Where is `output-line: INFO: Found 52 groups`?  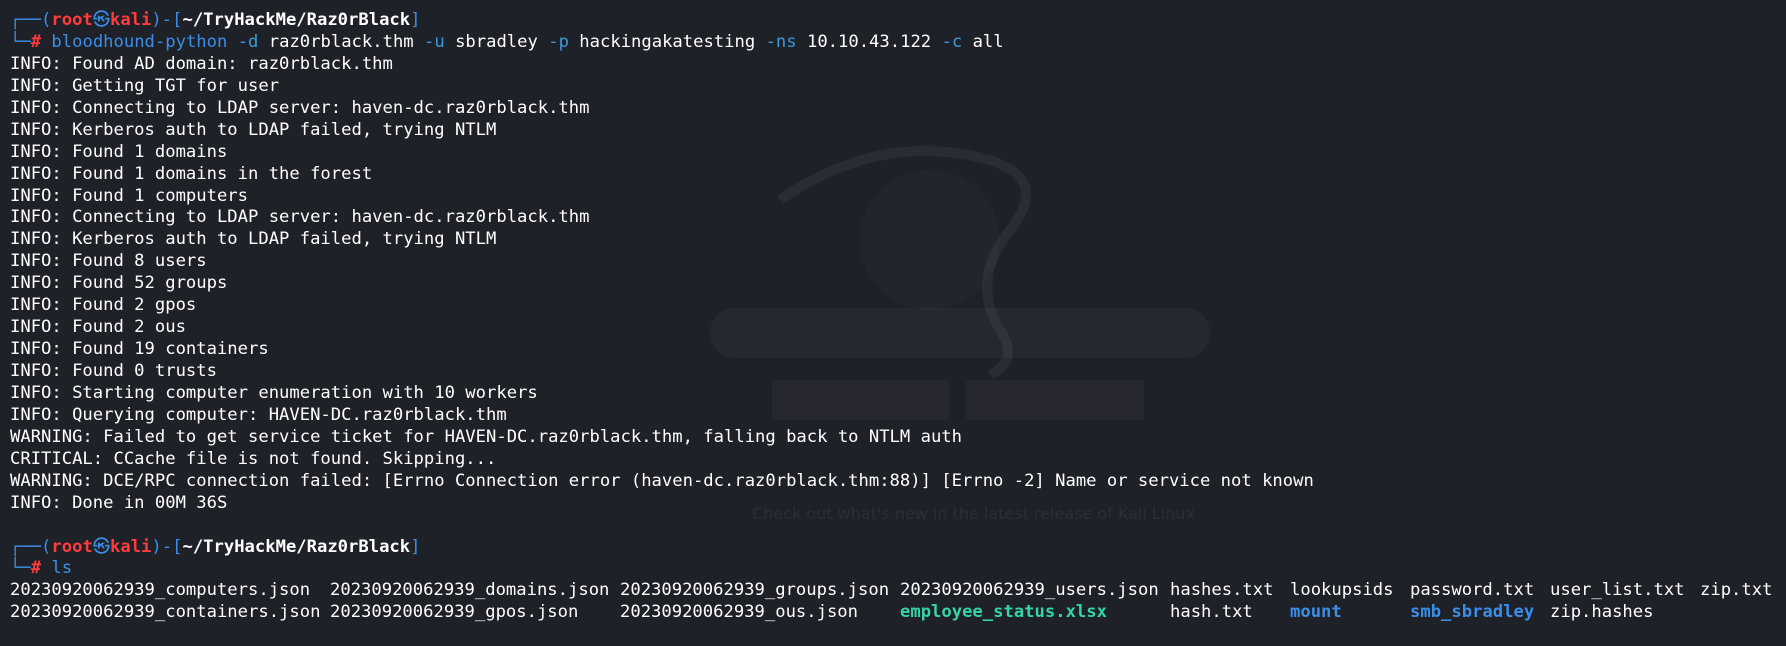
output-line: INFO: Found 52 groups is located at coordinates (119, 283).